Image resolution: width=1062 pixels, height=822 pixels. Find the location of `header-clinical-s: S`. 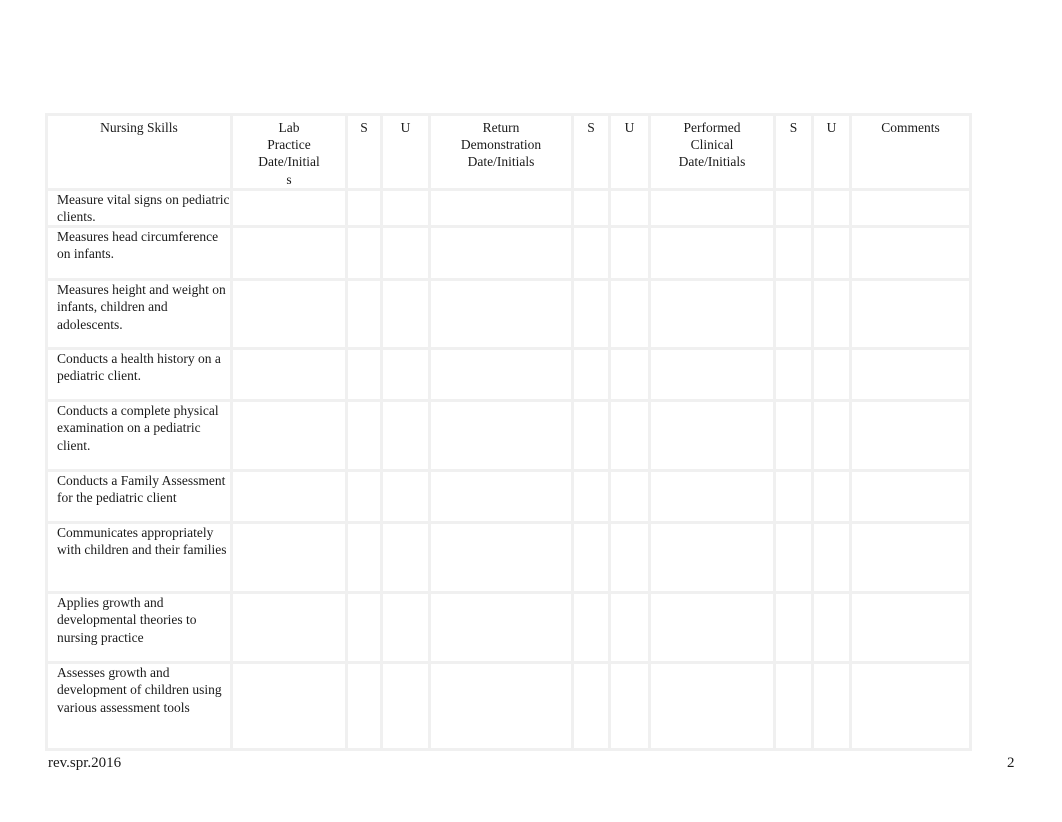

header-clinical-s: S is located at coordinates (793, 152).